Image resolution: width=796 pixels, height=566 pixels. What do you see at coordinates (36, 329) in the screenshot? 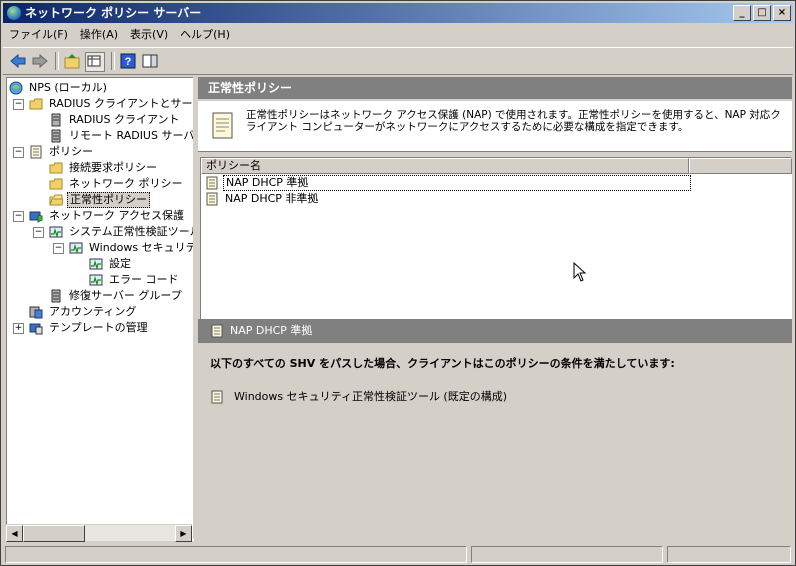
I see `templates-icon` at bounding box center [36, 329].